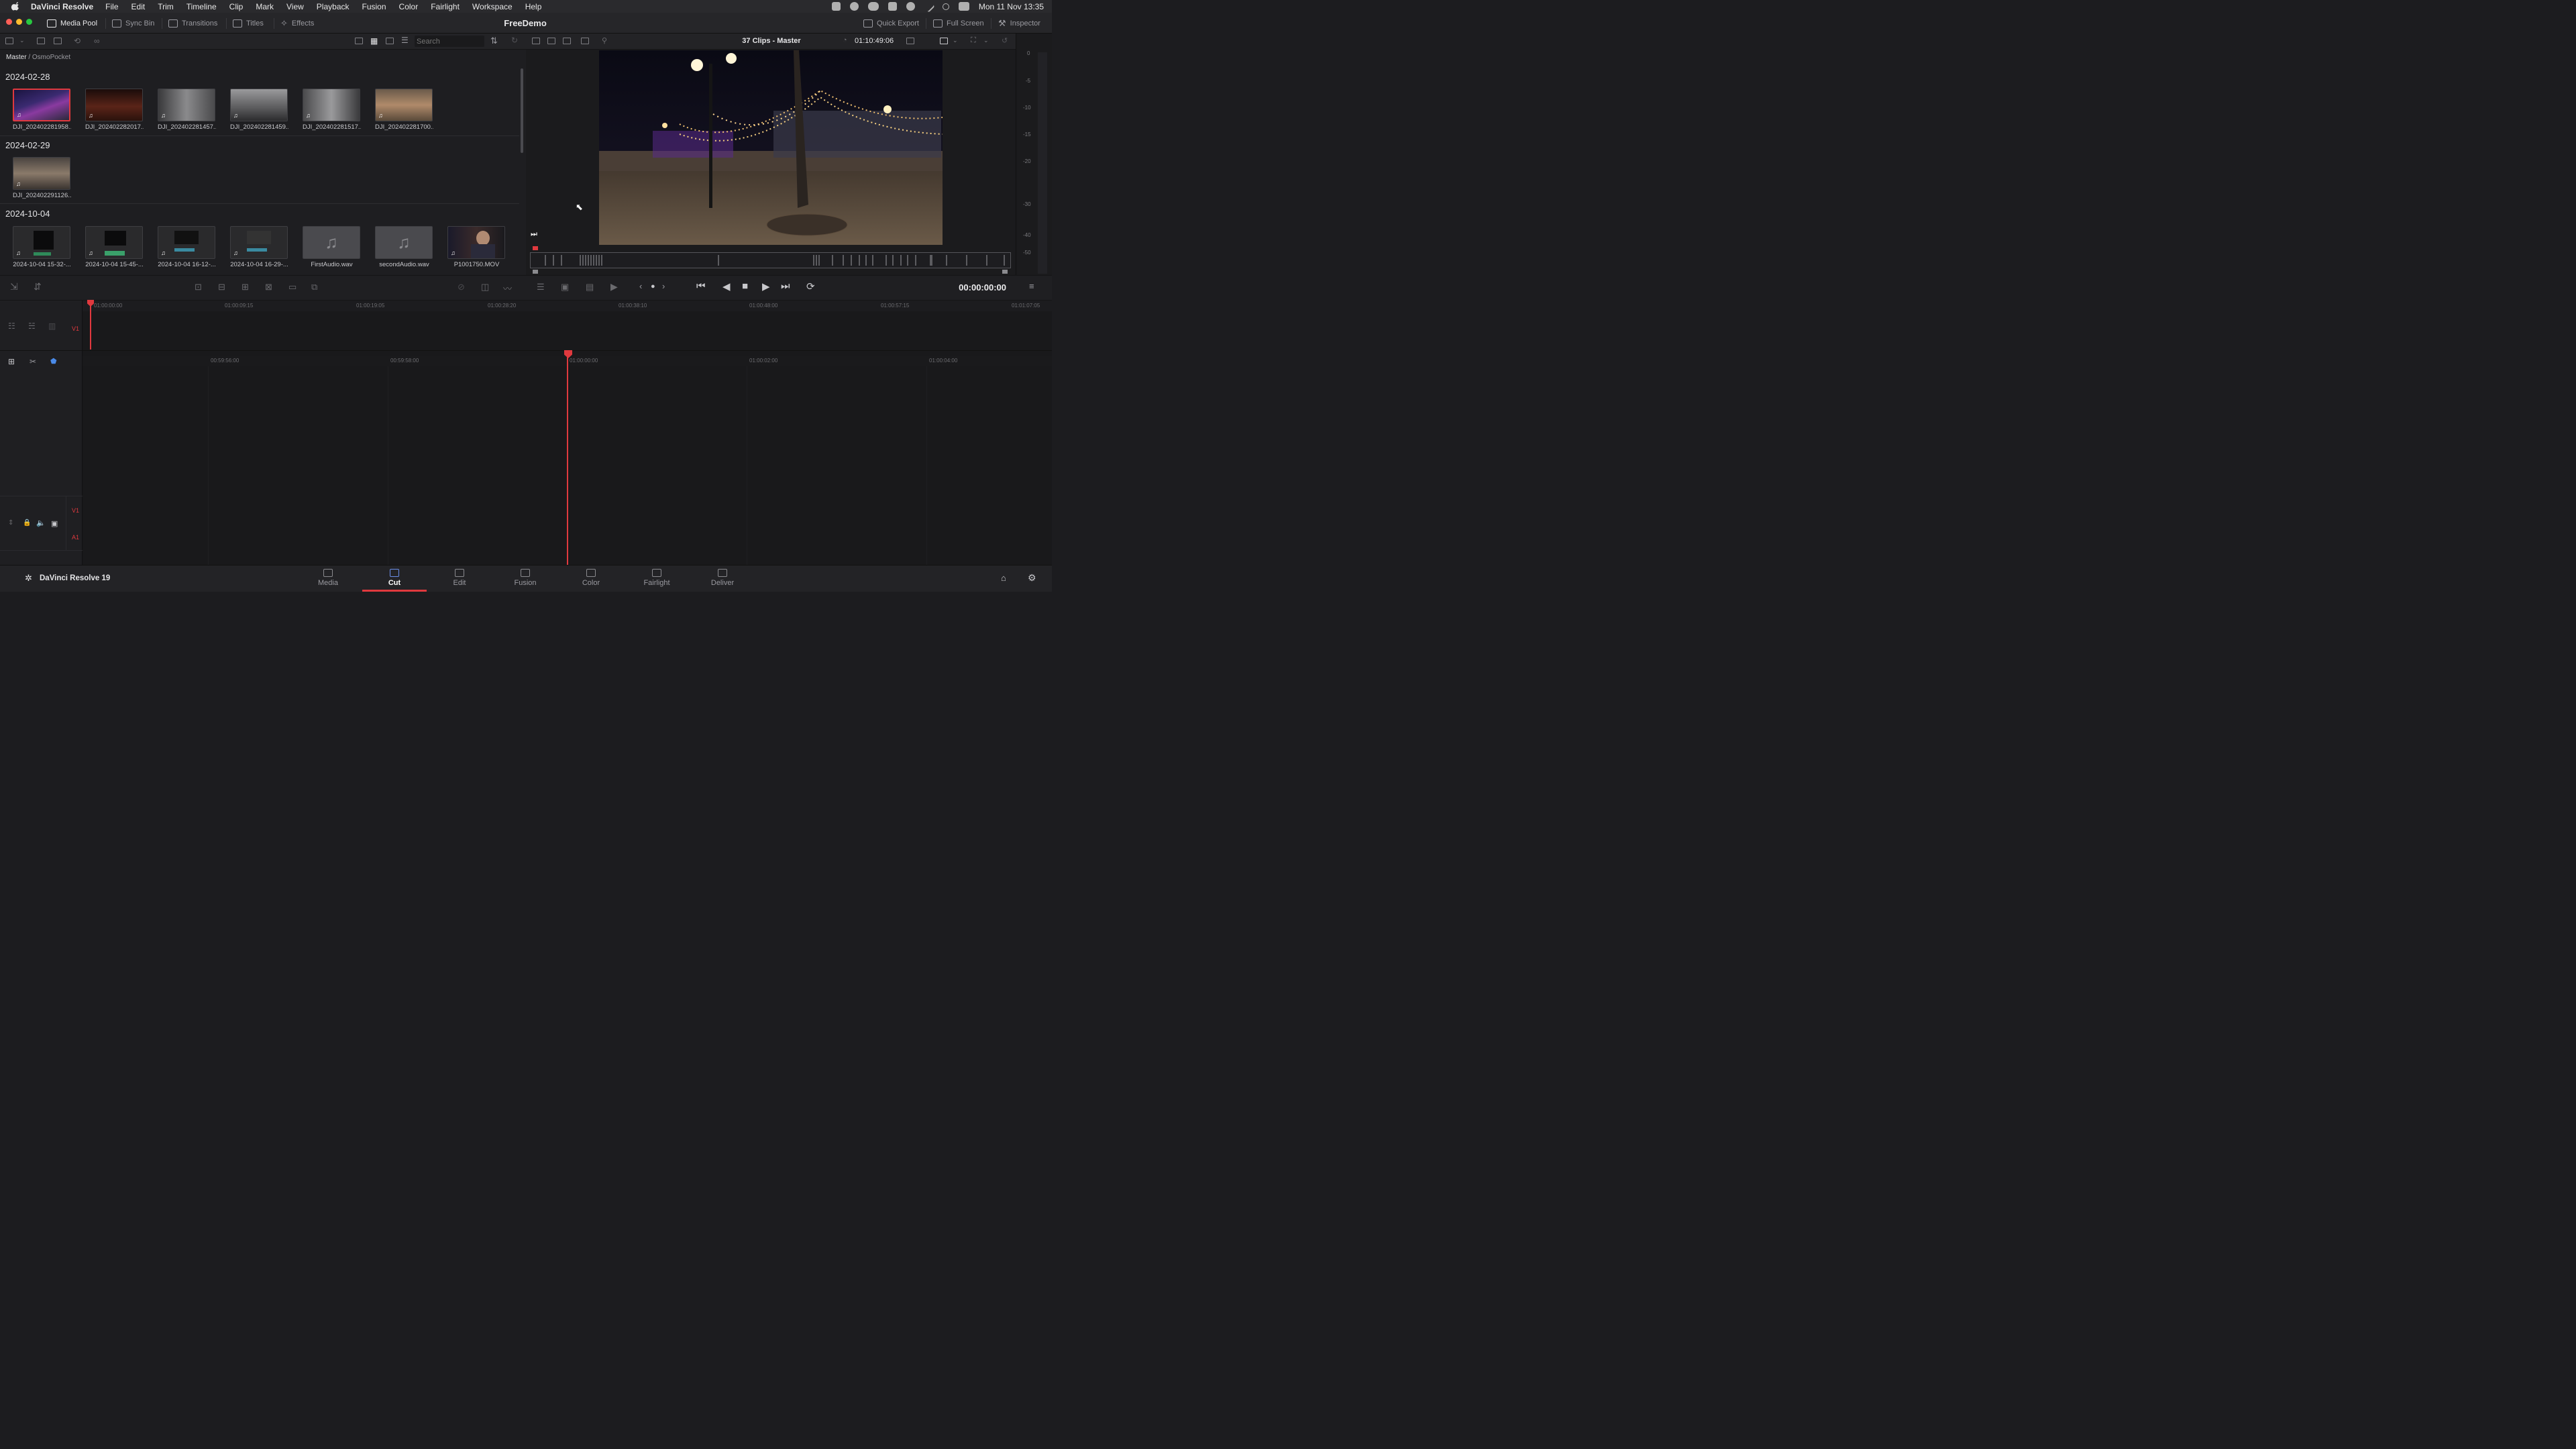  What do you see at coordinates (133, 23) in the screenshot?
I see `sync-bin-button: Sync Bin` at bounding box center [133, 23].